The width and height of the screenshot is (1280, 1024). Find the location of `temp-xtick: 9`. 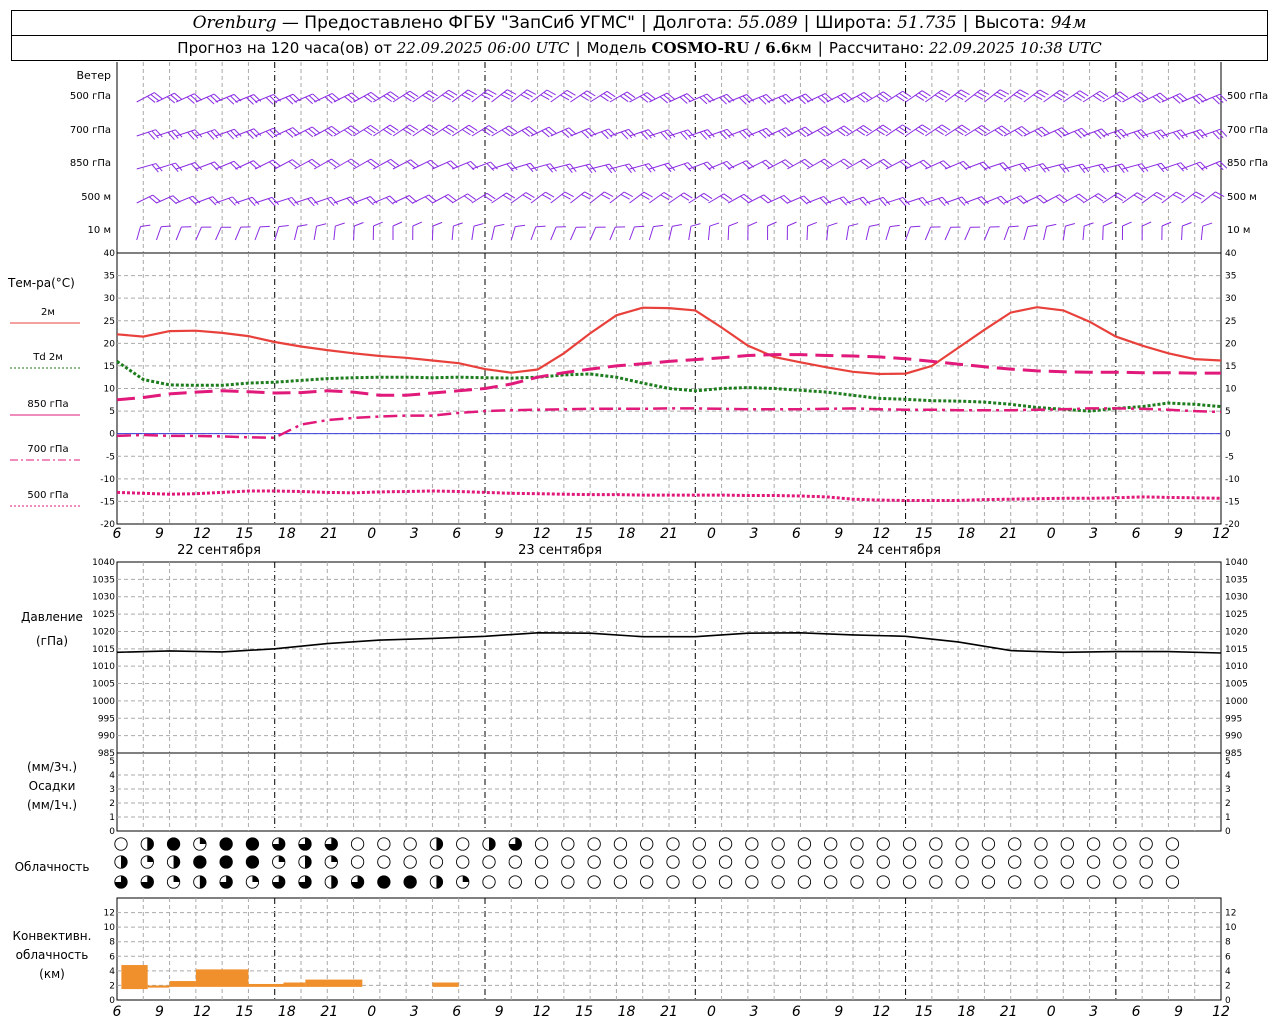

temp-xtick: 9 is located at coordinates (499, 534).